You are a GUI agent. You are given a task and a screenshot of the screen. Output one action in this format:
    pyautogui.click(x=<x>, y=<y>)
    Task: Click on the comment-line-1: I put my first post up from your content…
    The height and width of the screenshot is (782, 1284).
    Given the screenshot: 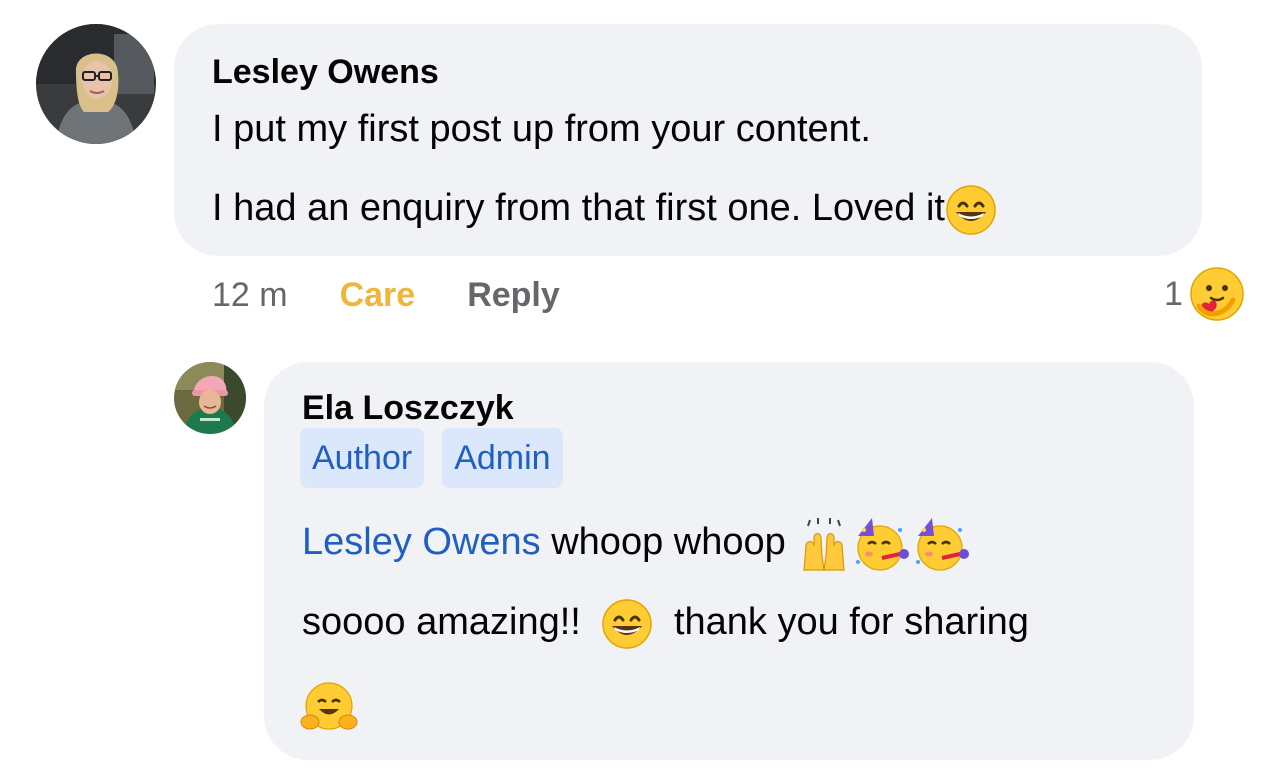 What is the action you would take?
    pyautogui.click(x=541, y=129)
    